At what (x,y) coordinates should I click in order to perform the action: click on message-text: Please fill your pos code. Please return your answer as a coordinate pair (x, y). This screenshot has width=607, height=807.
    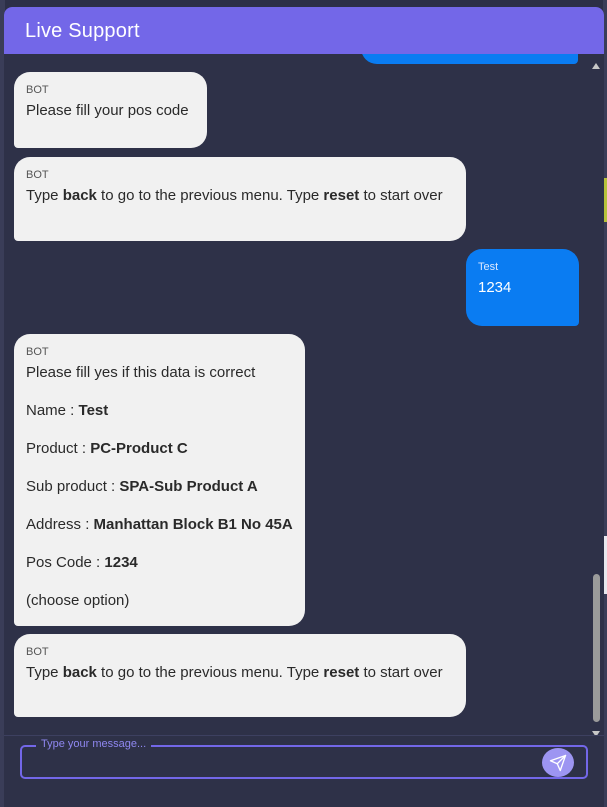
    Looking at the image, I should click on (107, 110).